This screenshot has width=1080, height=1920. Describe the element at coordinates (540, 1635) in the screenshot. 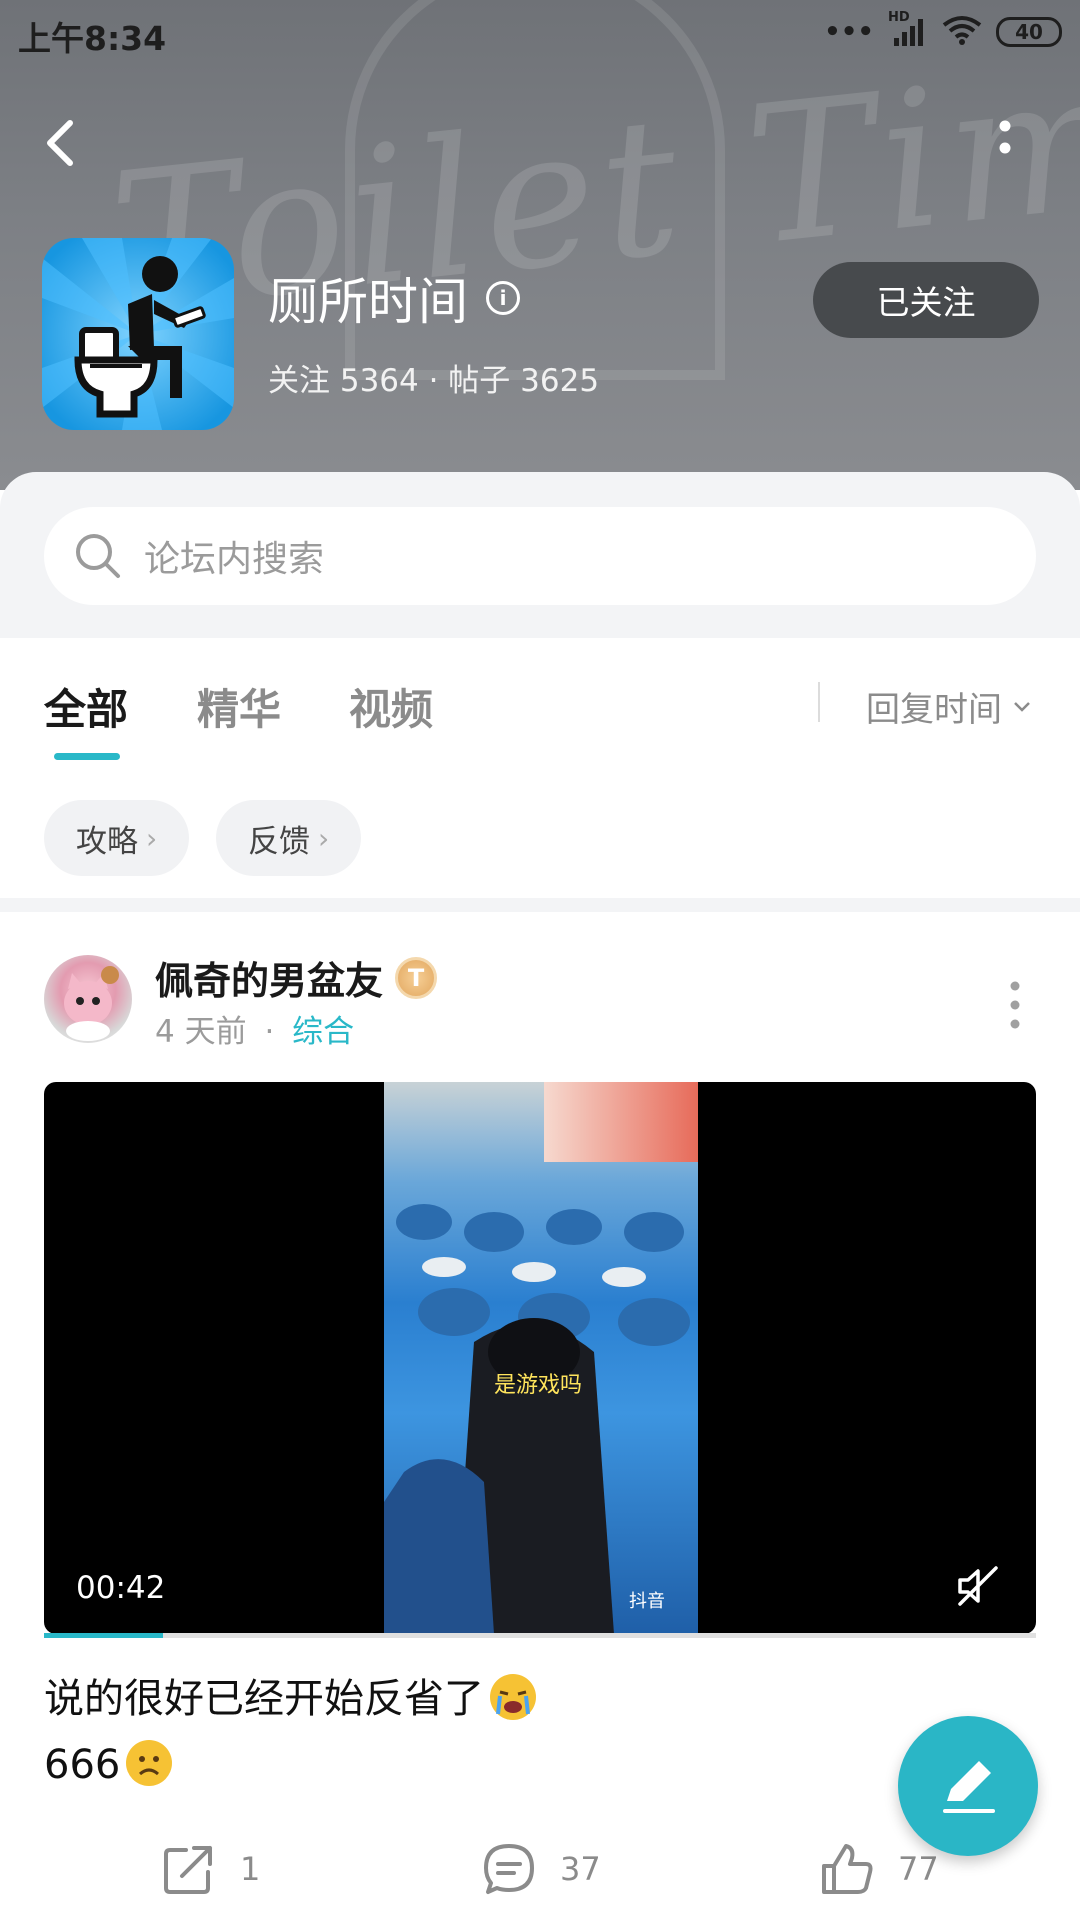

I see `video-progress-bar` at that location.